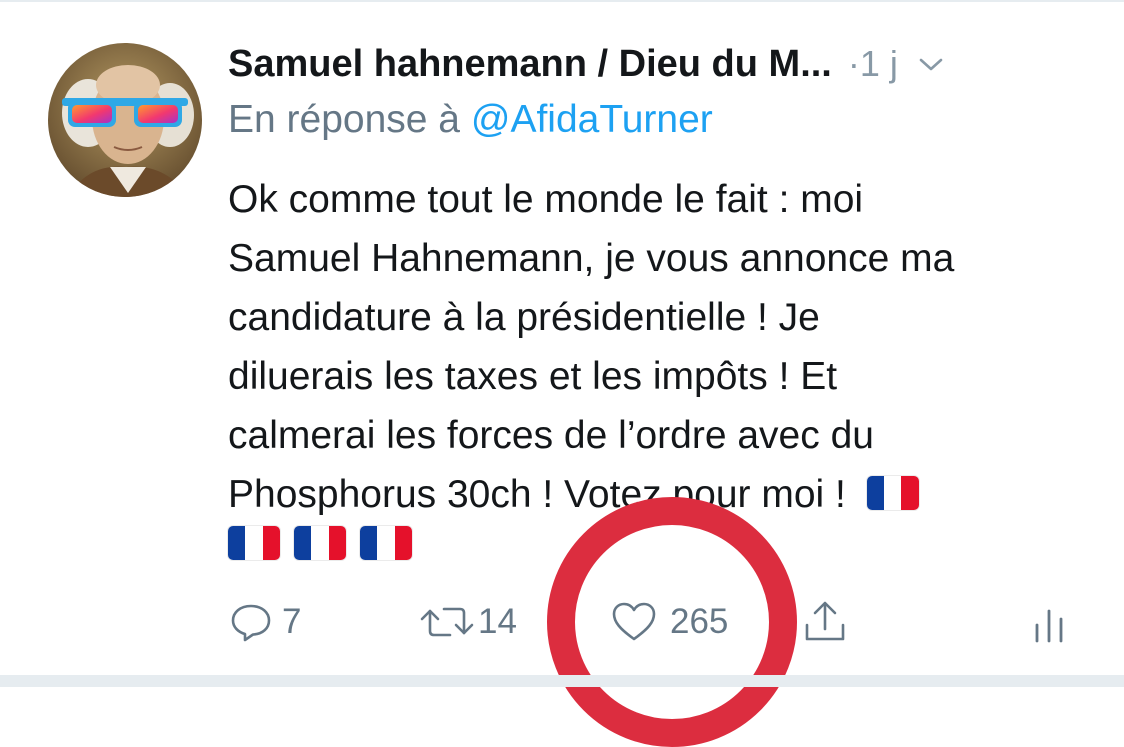  What do you see at coordinates (669, 622) in the screenshot?
I see `like-button: 265` at bounding box center [669, 622].